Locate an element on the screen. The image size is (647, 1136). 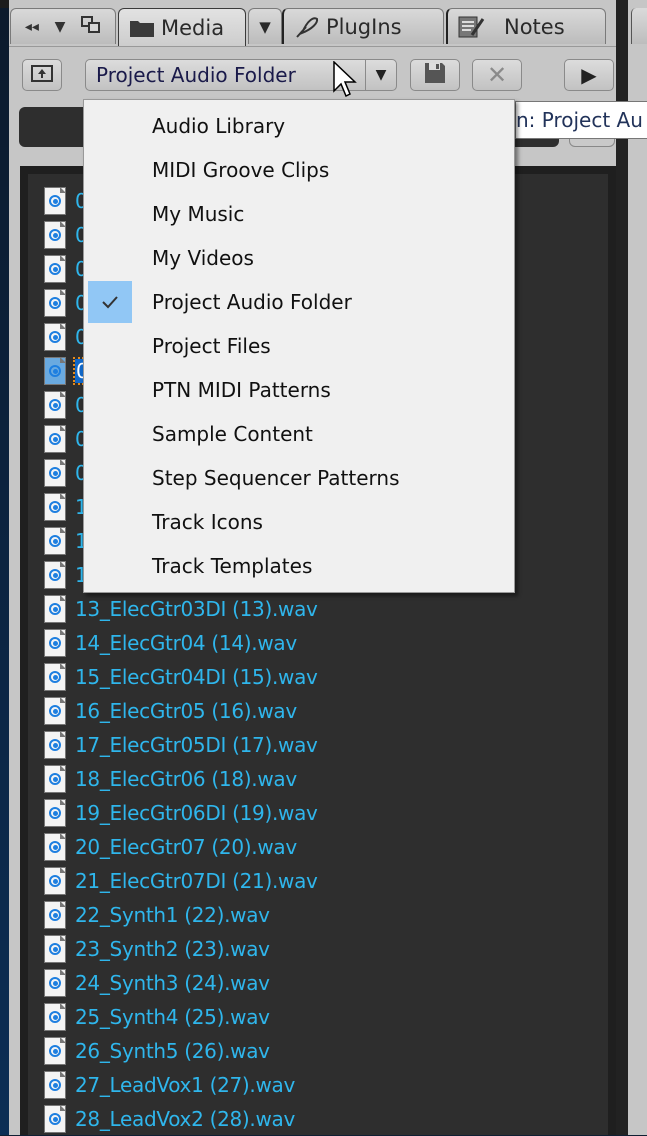
file-name: 18_ElecGtr06 (18).wav is located at coordinates (186, 779).